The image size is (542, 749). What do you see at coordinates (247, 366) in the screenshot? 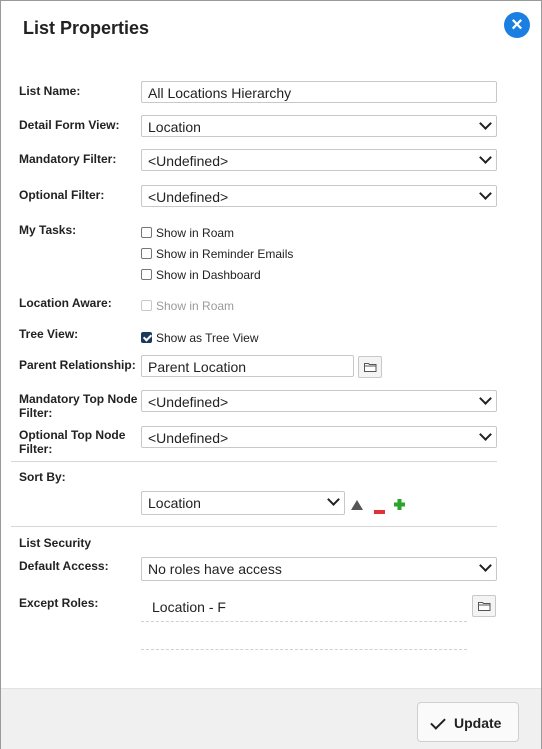
I see `parent-relationship-input: Parent Location` at bounding box center [247, 366].